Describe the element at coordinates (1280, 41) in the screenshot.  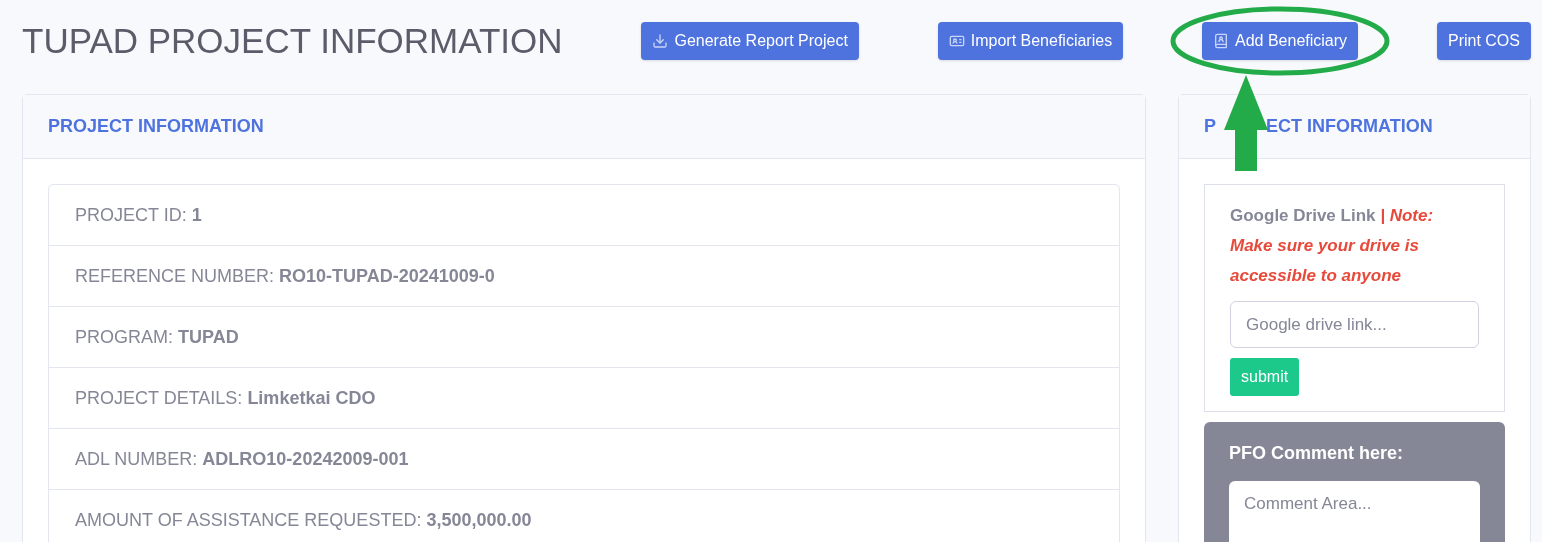
I see `action-button: Add Beneficiary` at that location.